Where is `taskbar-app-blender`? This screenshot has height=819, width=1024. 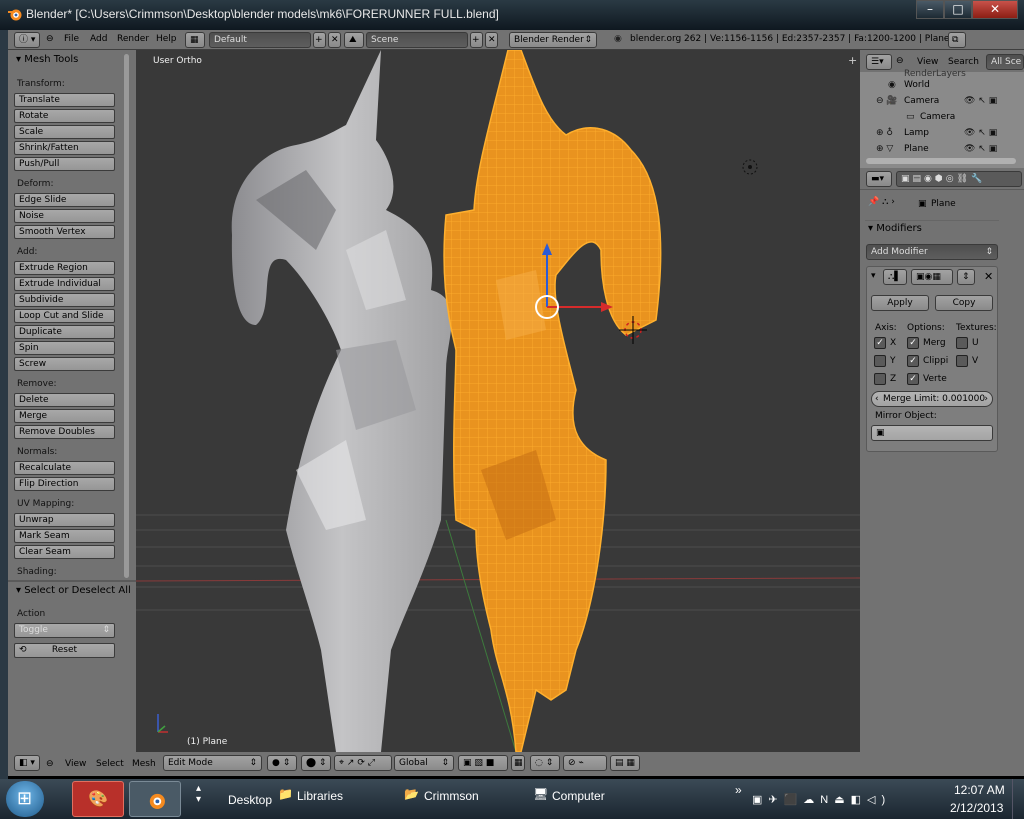
taskbar-app-blender is located at coordinates (155, 799).